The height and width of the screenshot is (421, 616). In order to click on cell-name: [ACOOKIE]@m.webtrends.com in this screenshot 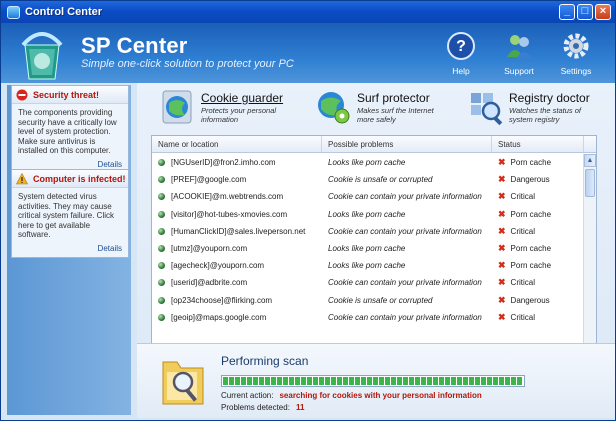, I will do `click(237, 196)`.